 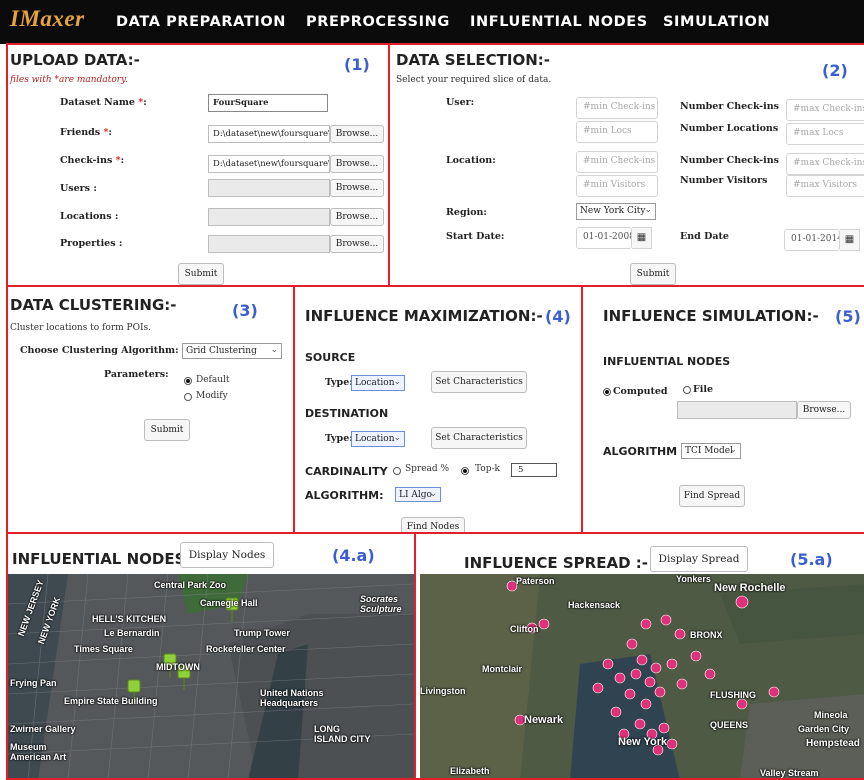 What do you see at coordinates (617, 162) in the screenshot?
I see `location-min-checkins-input: #min Check-ins` at bounding box center [617, 162].